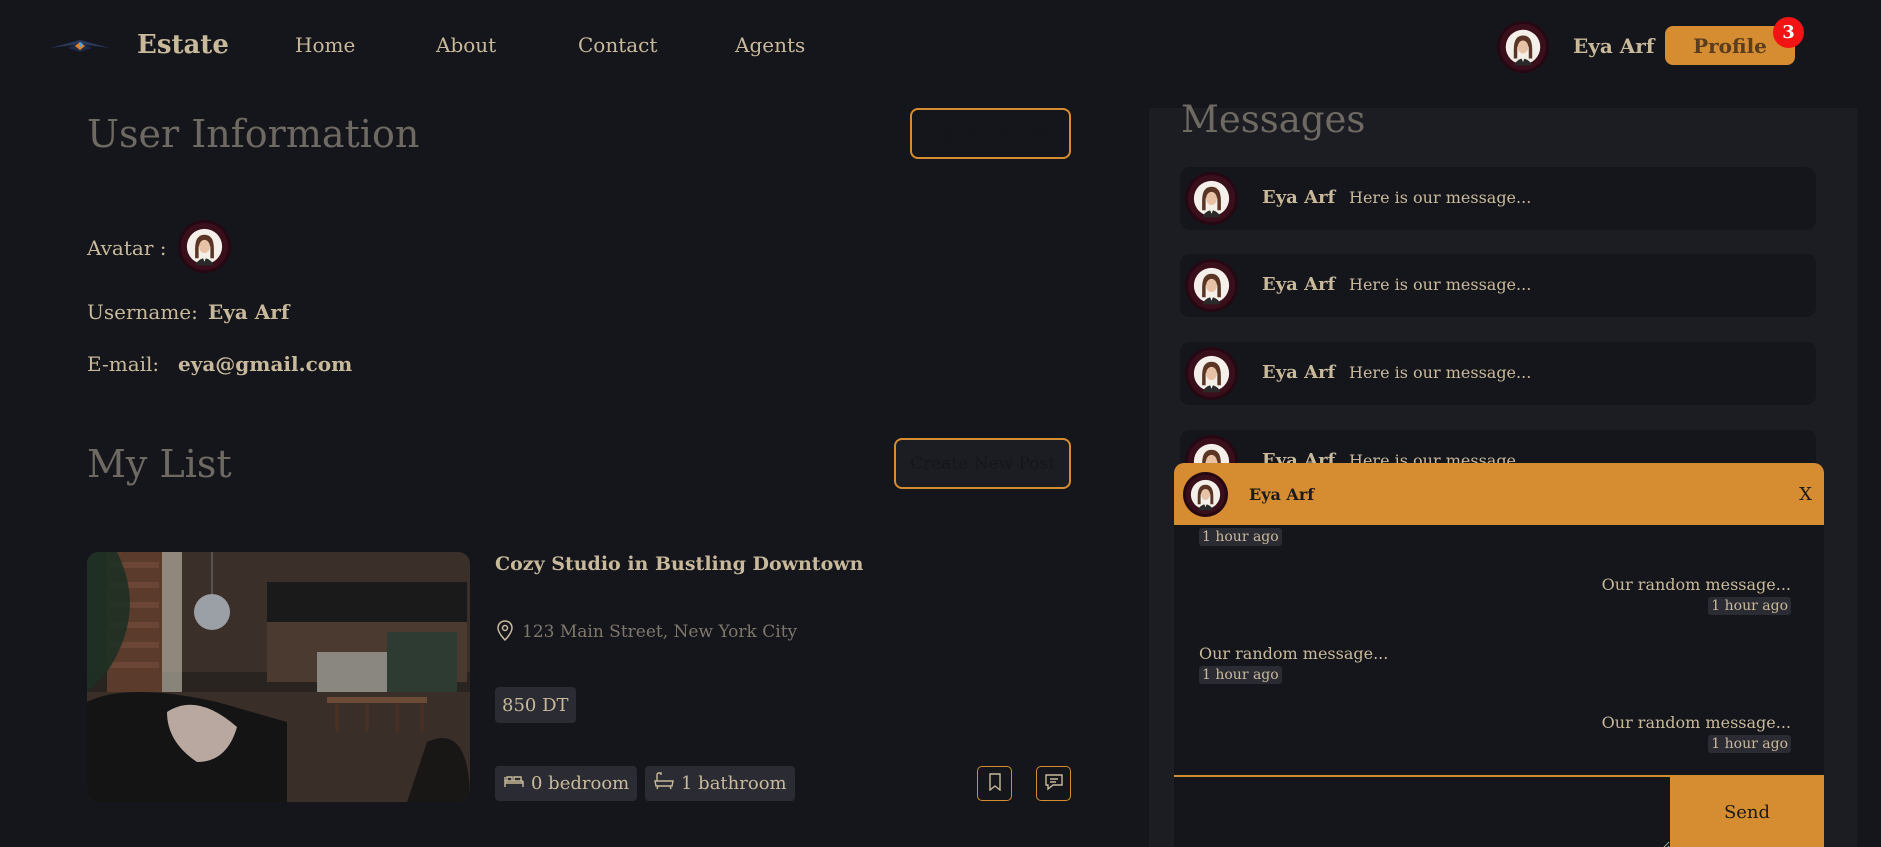  Describe the element at coordinates (1523, 47) in the screenshot. I see `nav-avatar` at that location.